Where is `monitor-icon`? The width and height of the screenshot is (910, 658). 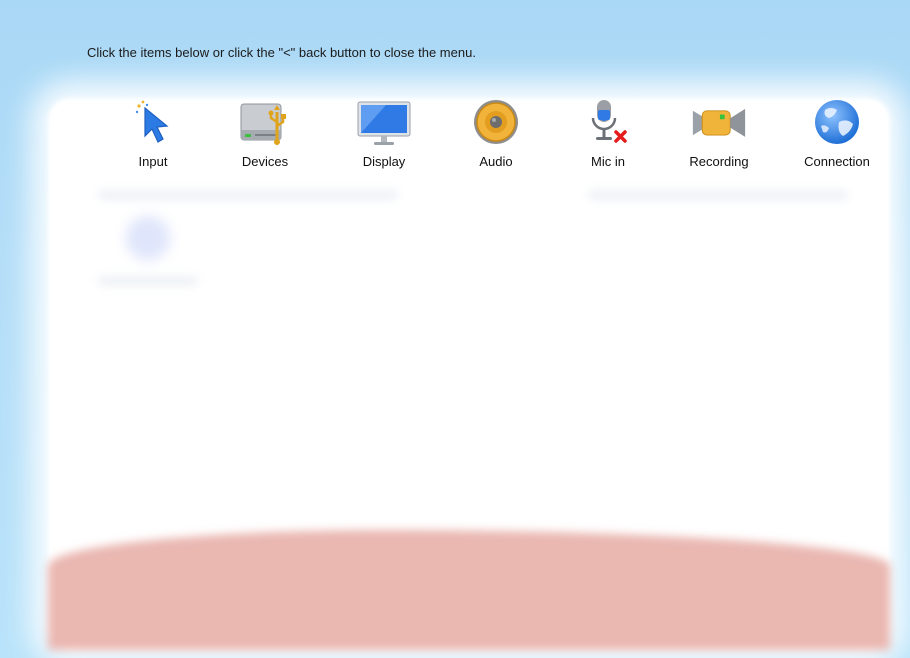 monitor-icon is located at coordinates (384, 122).